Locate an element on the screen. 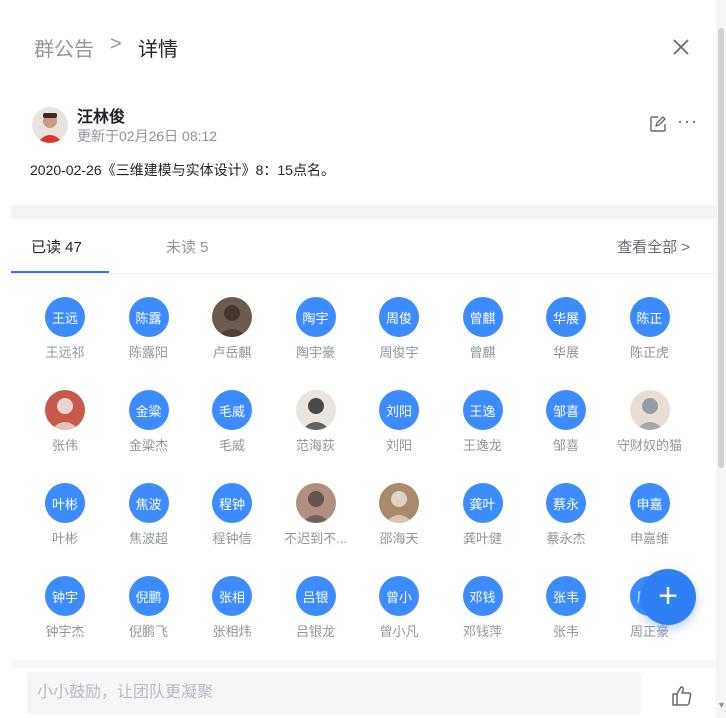  member-item: 曾麒 曾麒 is located at coordinates (483, 321).